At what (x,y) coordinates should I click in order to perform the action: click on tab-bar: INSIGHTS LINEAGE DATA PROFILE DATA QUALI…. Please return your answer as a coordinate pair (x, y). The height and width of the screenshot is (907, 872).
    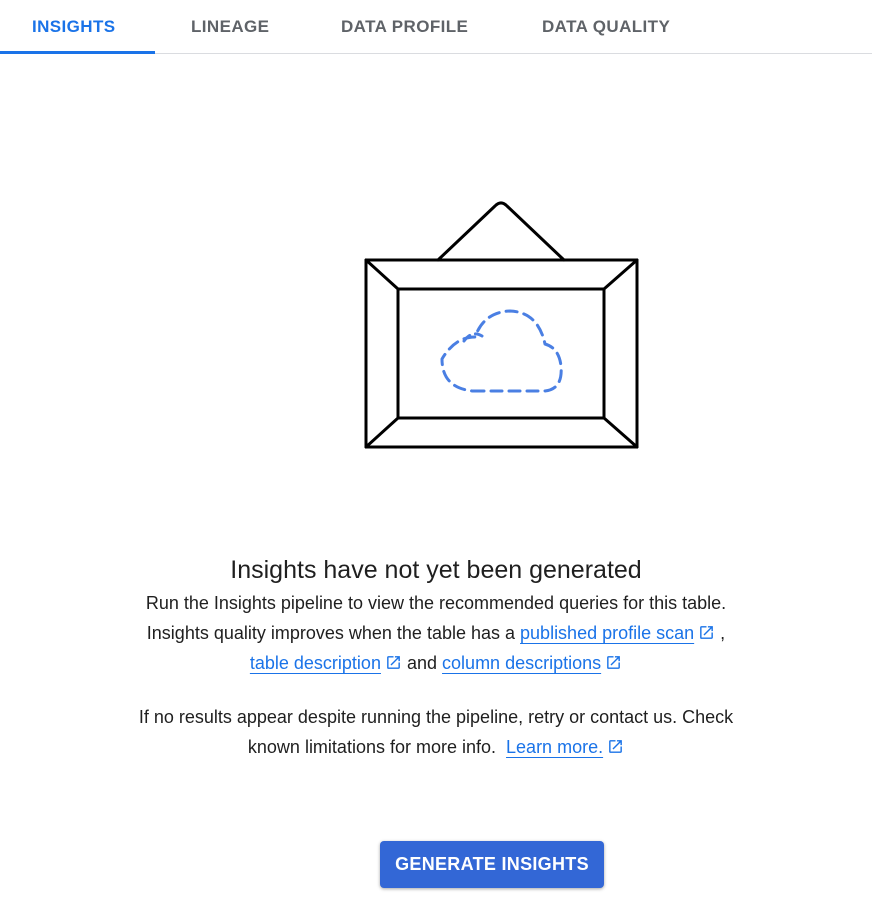
    Looking at the image, I should click on (436, 27).